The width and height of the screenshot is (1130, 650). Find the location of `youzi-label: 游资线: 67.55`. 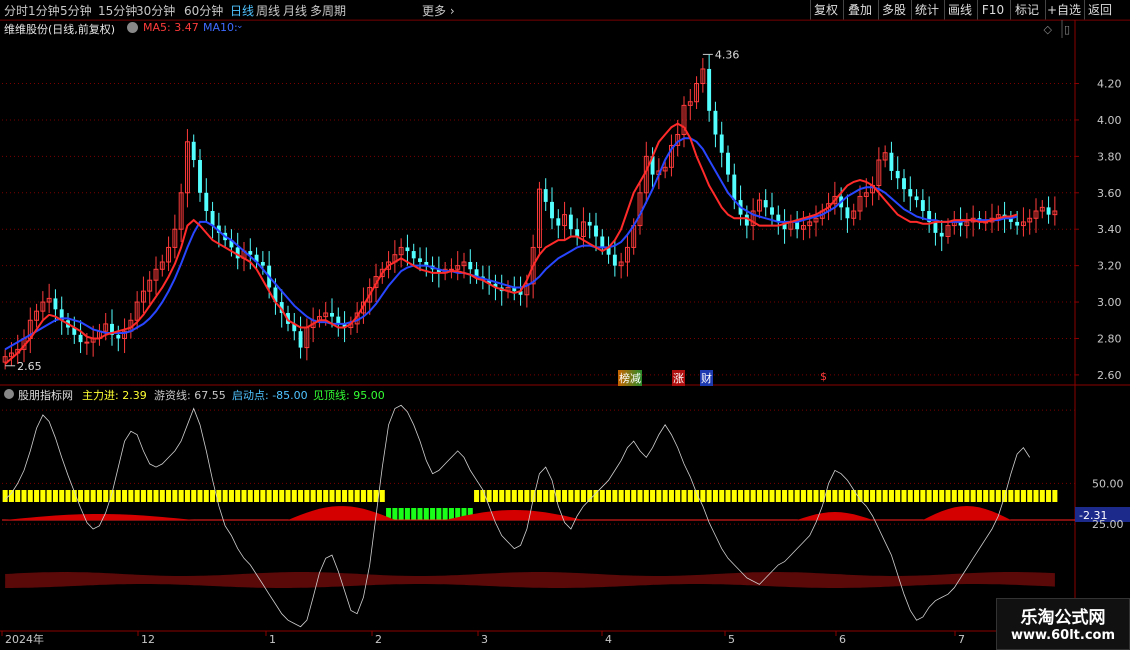

youzi-label: 游资线: 67.55 is located at coordinates (190, 395).